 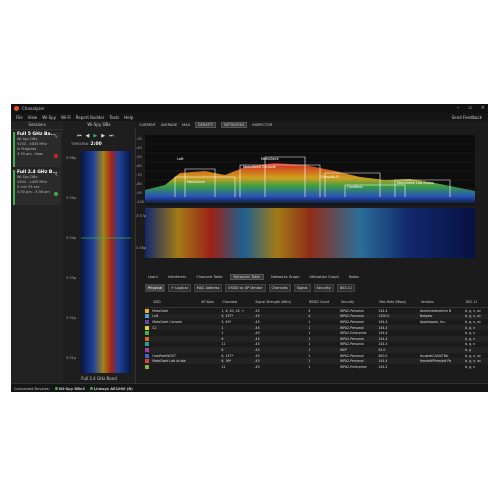 I want to click on time-label: 3:34p, so click(x=71, y=238).